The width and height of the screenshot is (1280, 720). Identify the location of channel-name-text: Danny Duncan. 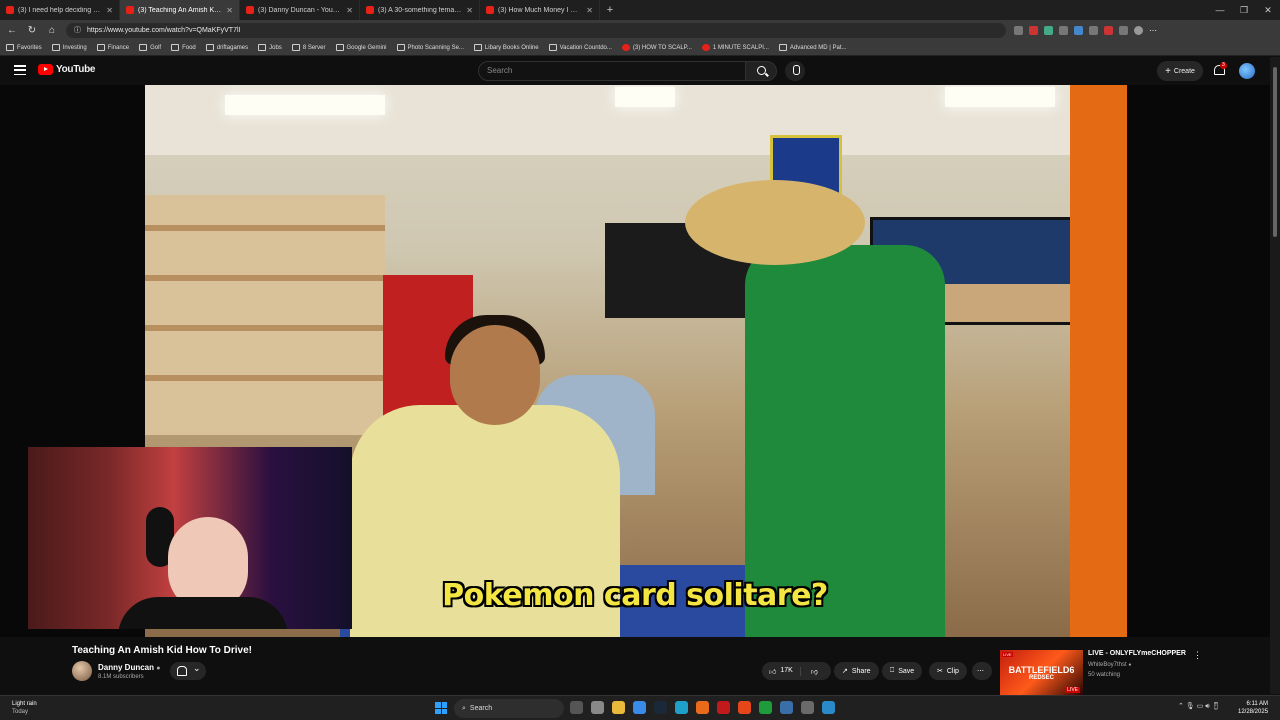
(126, 667).